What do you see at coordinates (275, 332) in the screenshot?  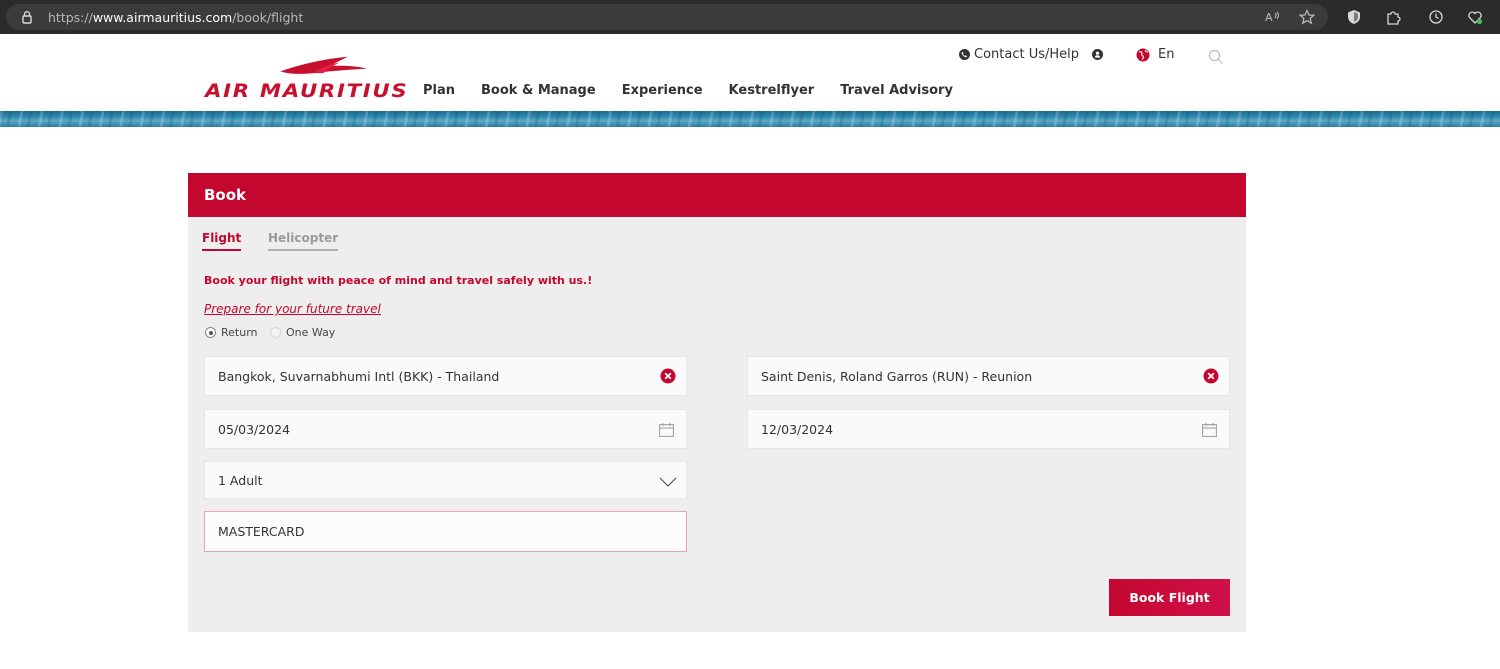 I see `one-way-radio` at bounding box center [275, 332].